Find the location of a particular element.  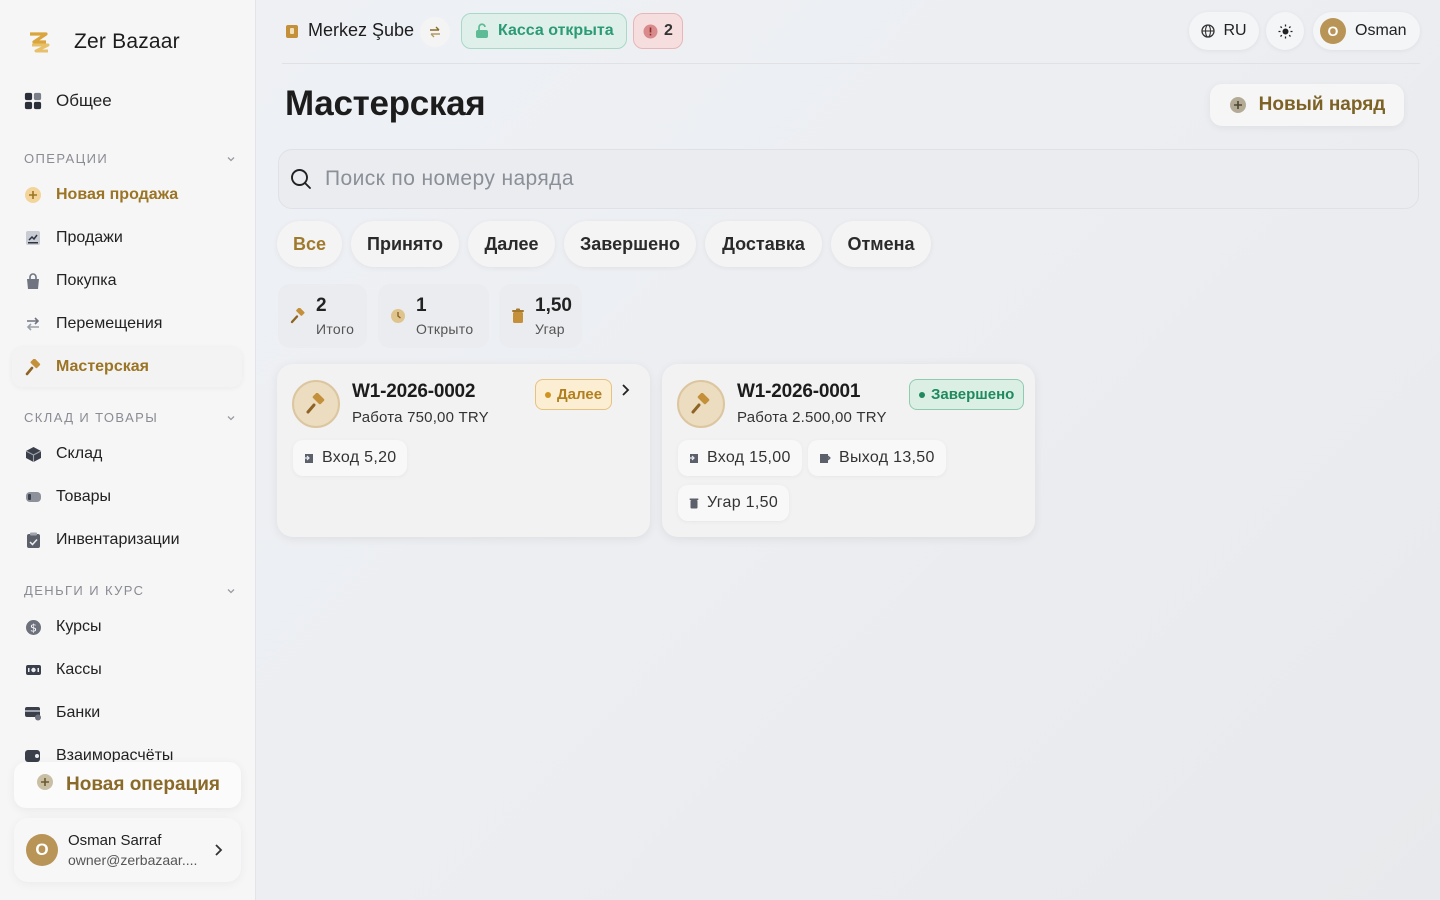

section-label: ДЕНЬГИ И КУРС is located at coordinates (84, 590).